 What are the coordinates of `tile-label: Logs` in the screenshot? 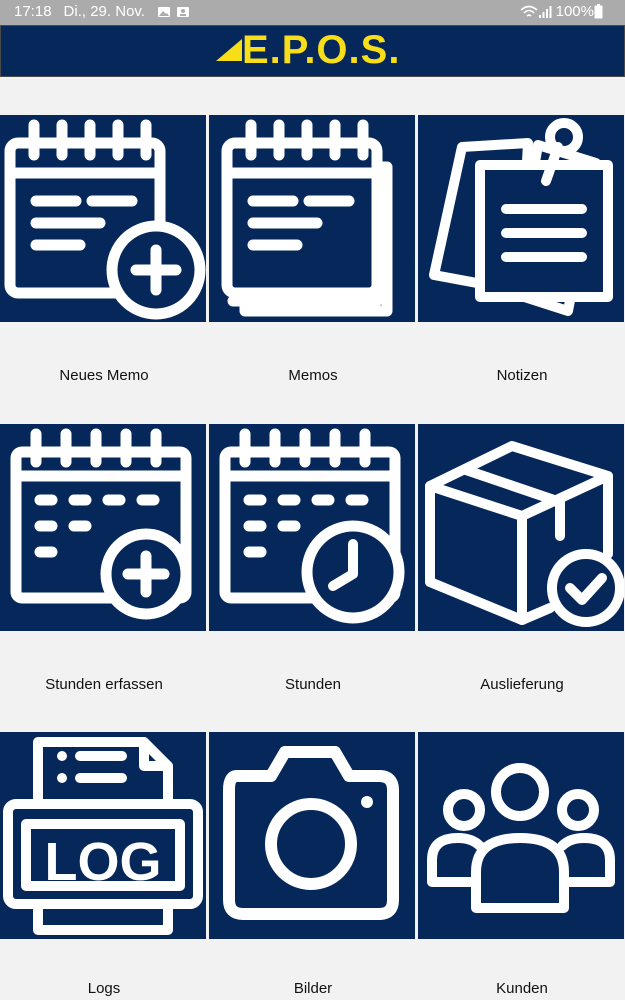 It's located at (104, 988).